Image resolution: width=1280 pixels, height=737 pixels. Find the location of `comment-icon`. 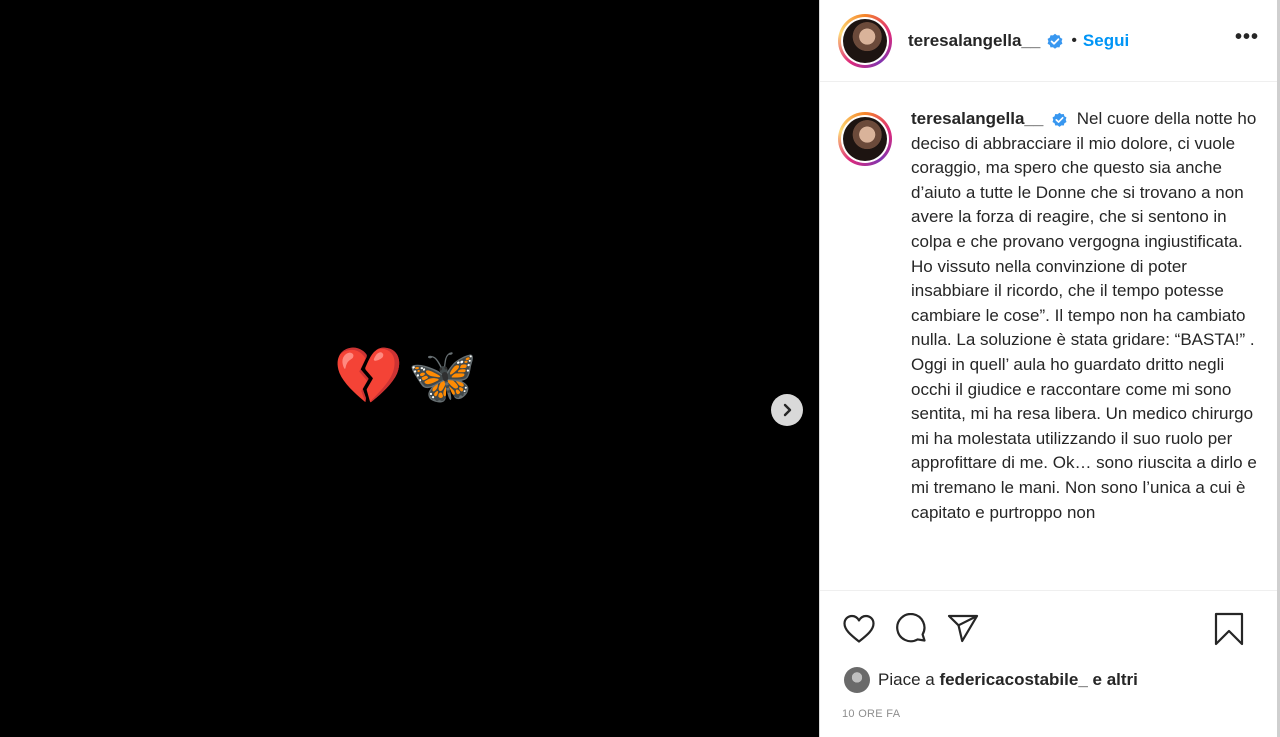

comment-icon is located at coordinates (911, 627).